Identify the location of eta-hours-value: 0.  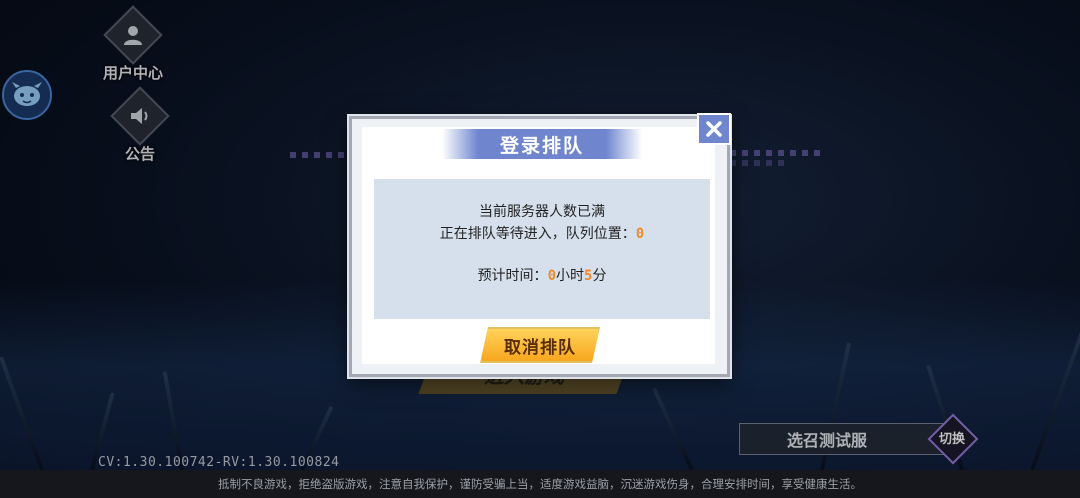
(551, 276).